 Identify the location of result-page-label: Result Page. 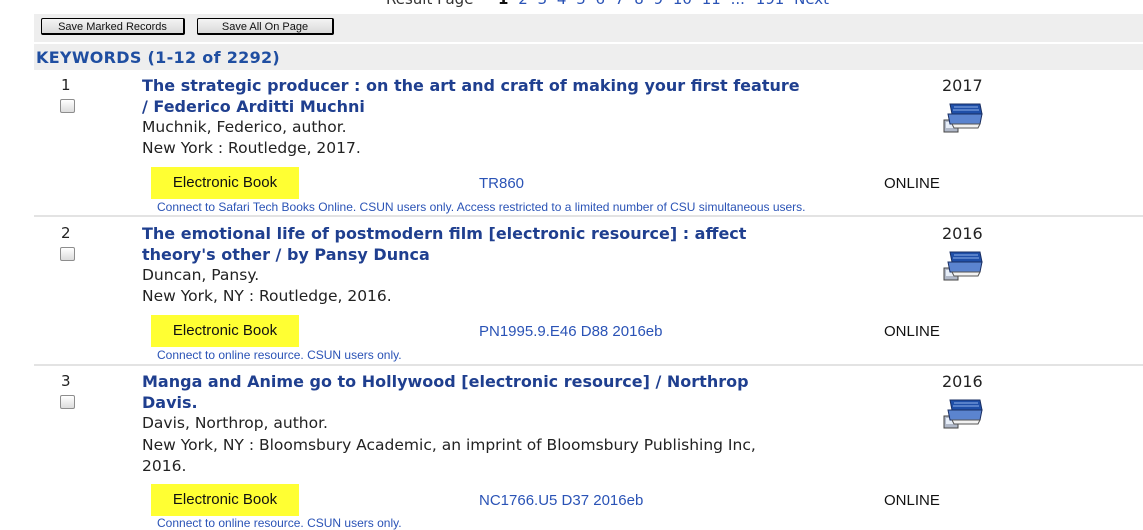
(429, 4).